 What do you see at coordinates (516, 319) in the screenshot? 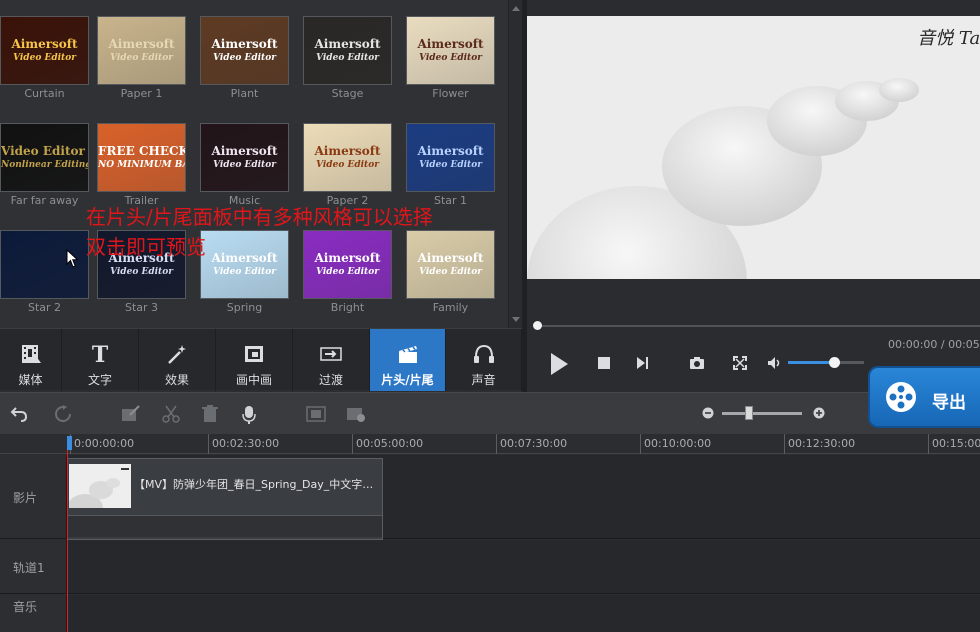
I see `scroll-down-icon` at bounding box center [516, 319].